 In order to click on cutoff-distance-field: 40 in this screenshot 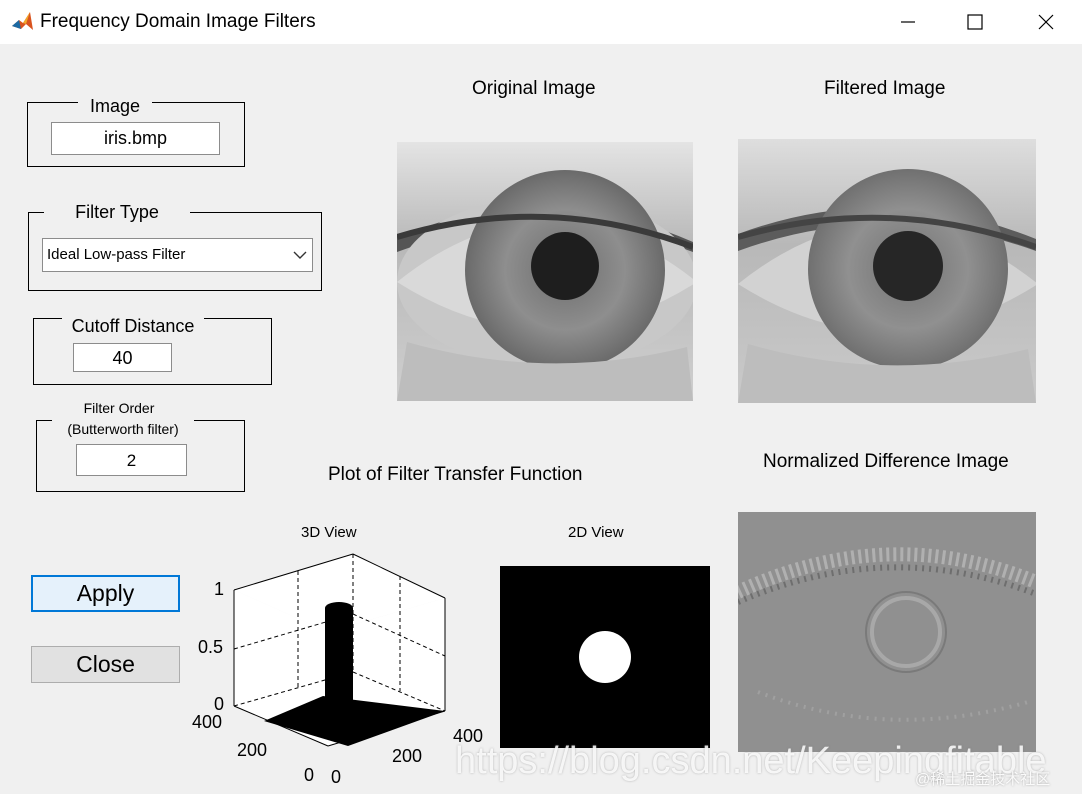, I will do `click(122, 357)`.